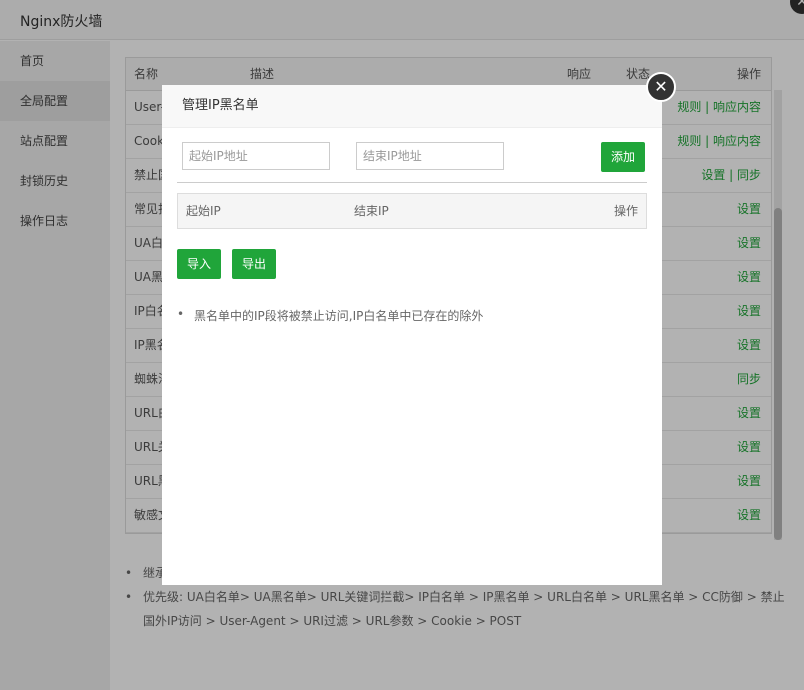  What do you see at coordinates (623, 157) in the screenshot?
I see `add-button: 添加` at bounding box center [623, 157].